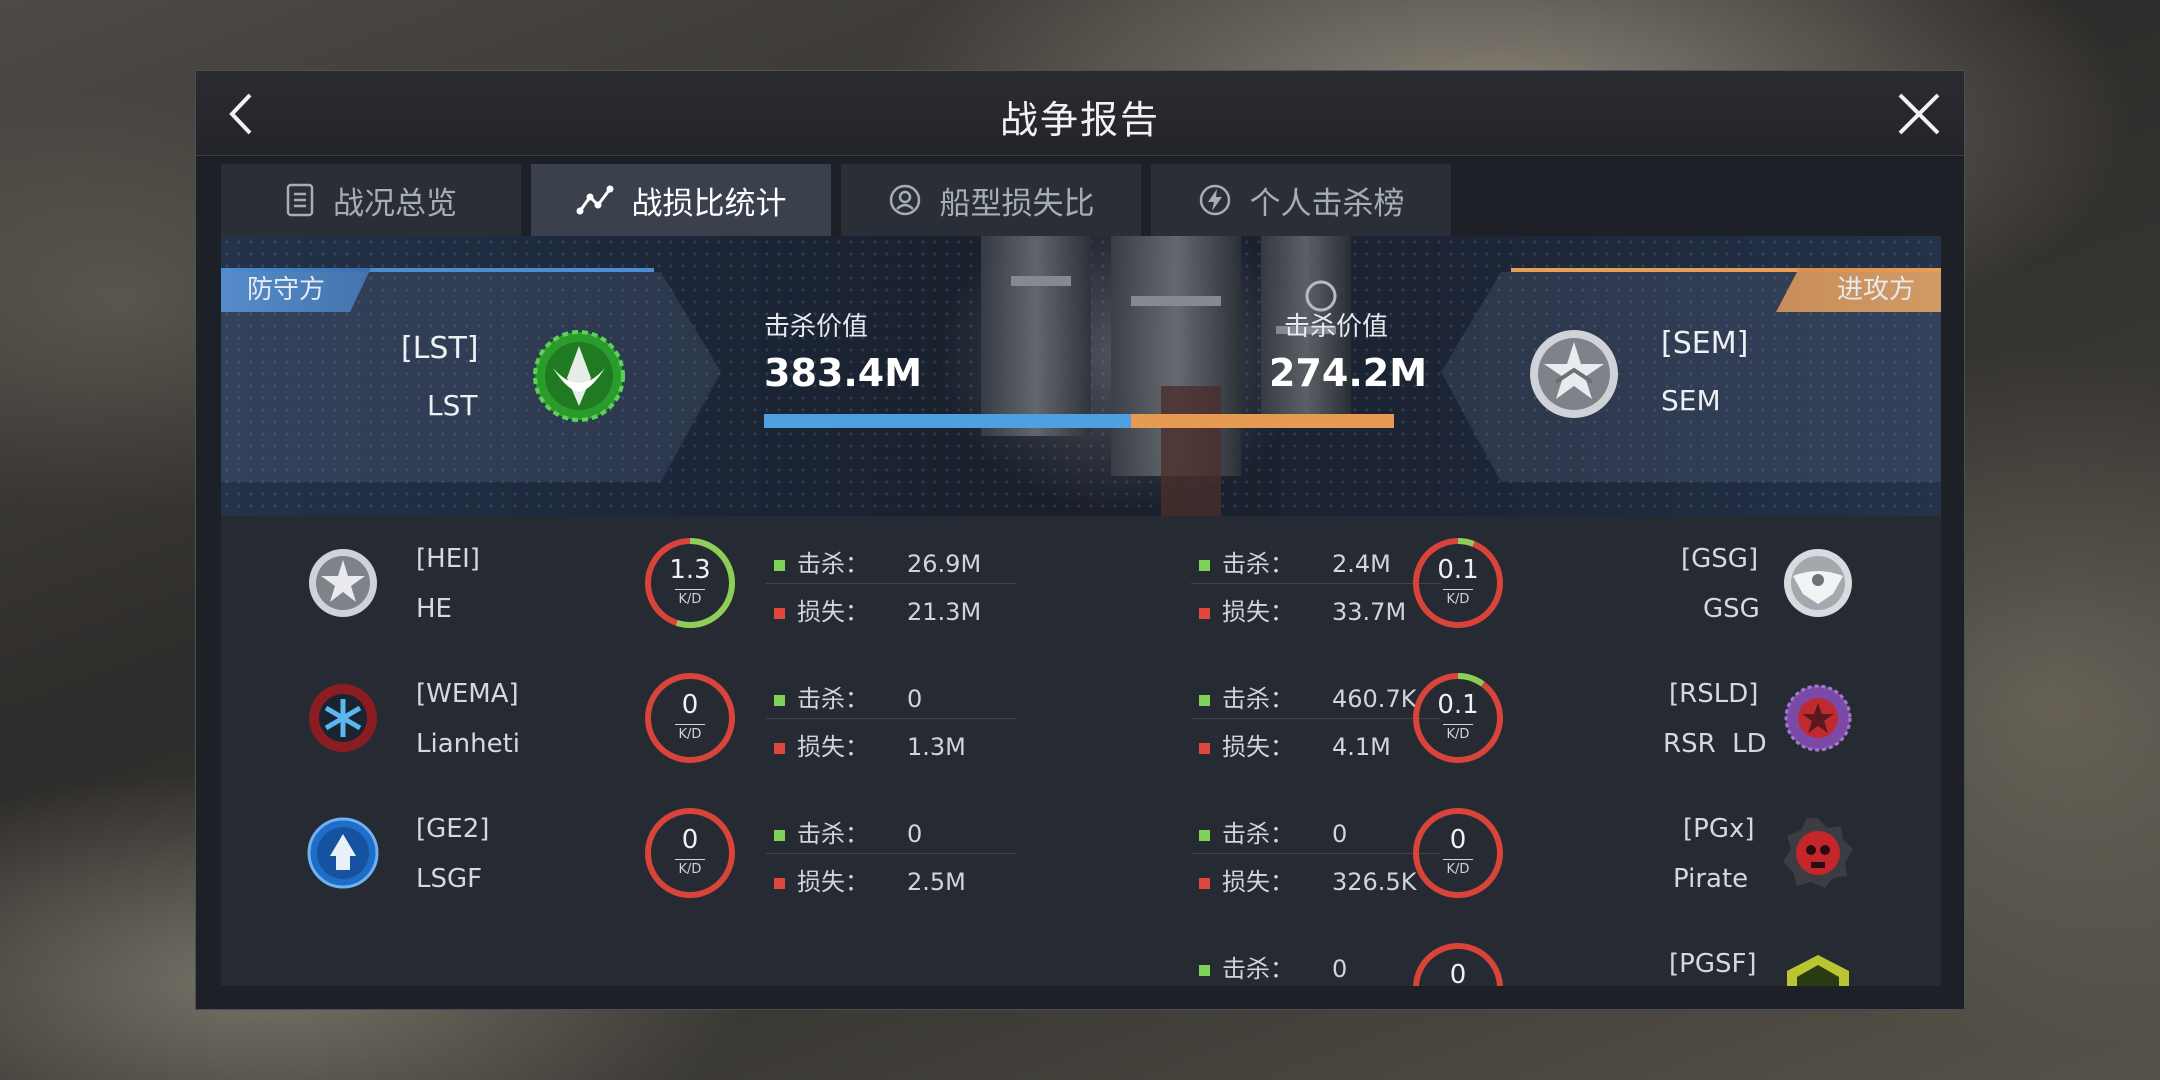 Image resolution: width=2160 pixels, height=1080 pixels. I want to click on table-row: 击杀： 0 0 [PGSF], so click(1081, 953).